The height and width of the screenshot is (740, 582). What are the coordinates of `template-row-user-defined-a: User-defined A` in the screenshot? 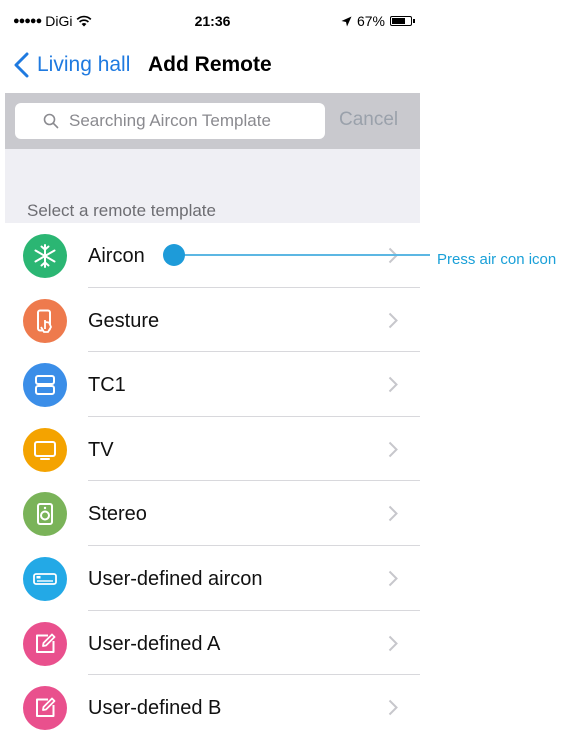 It's located at (212, 643).